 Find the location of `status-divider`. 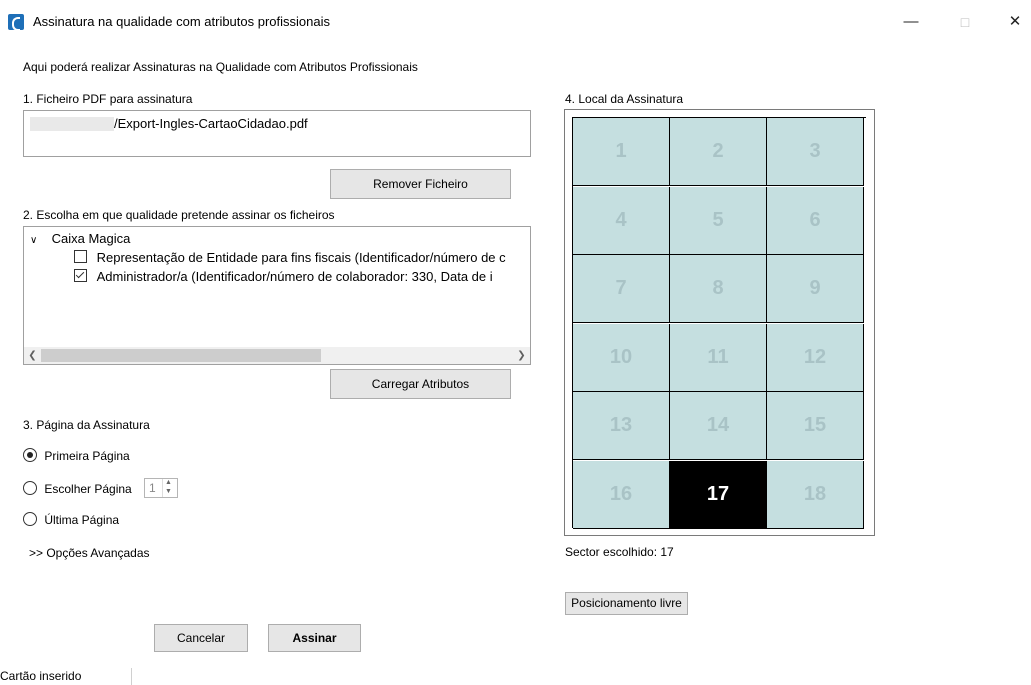

status-divider is located at coordinates (131, 676).